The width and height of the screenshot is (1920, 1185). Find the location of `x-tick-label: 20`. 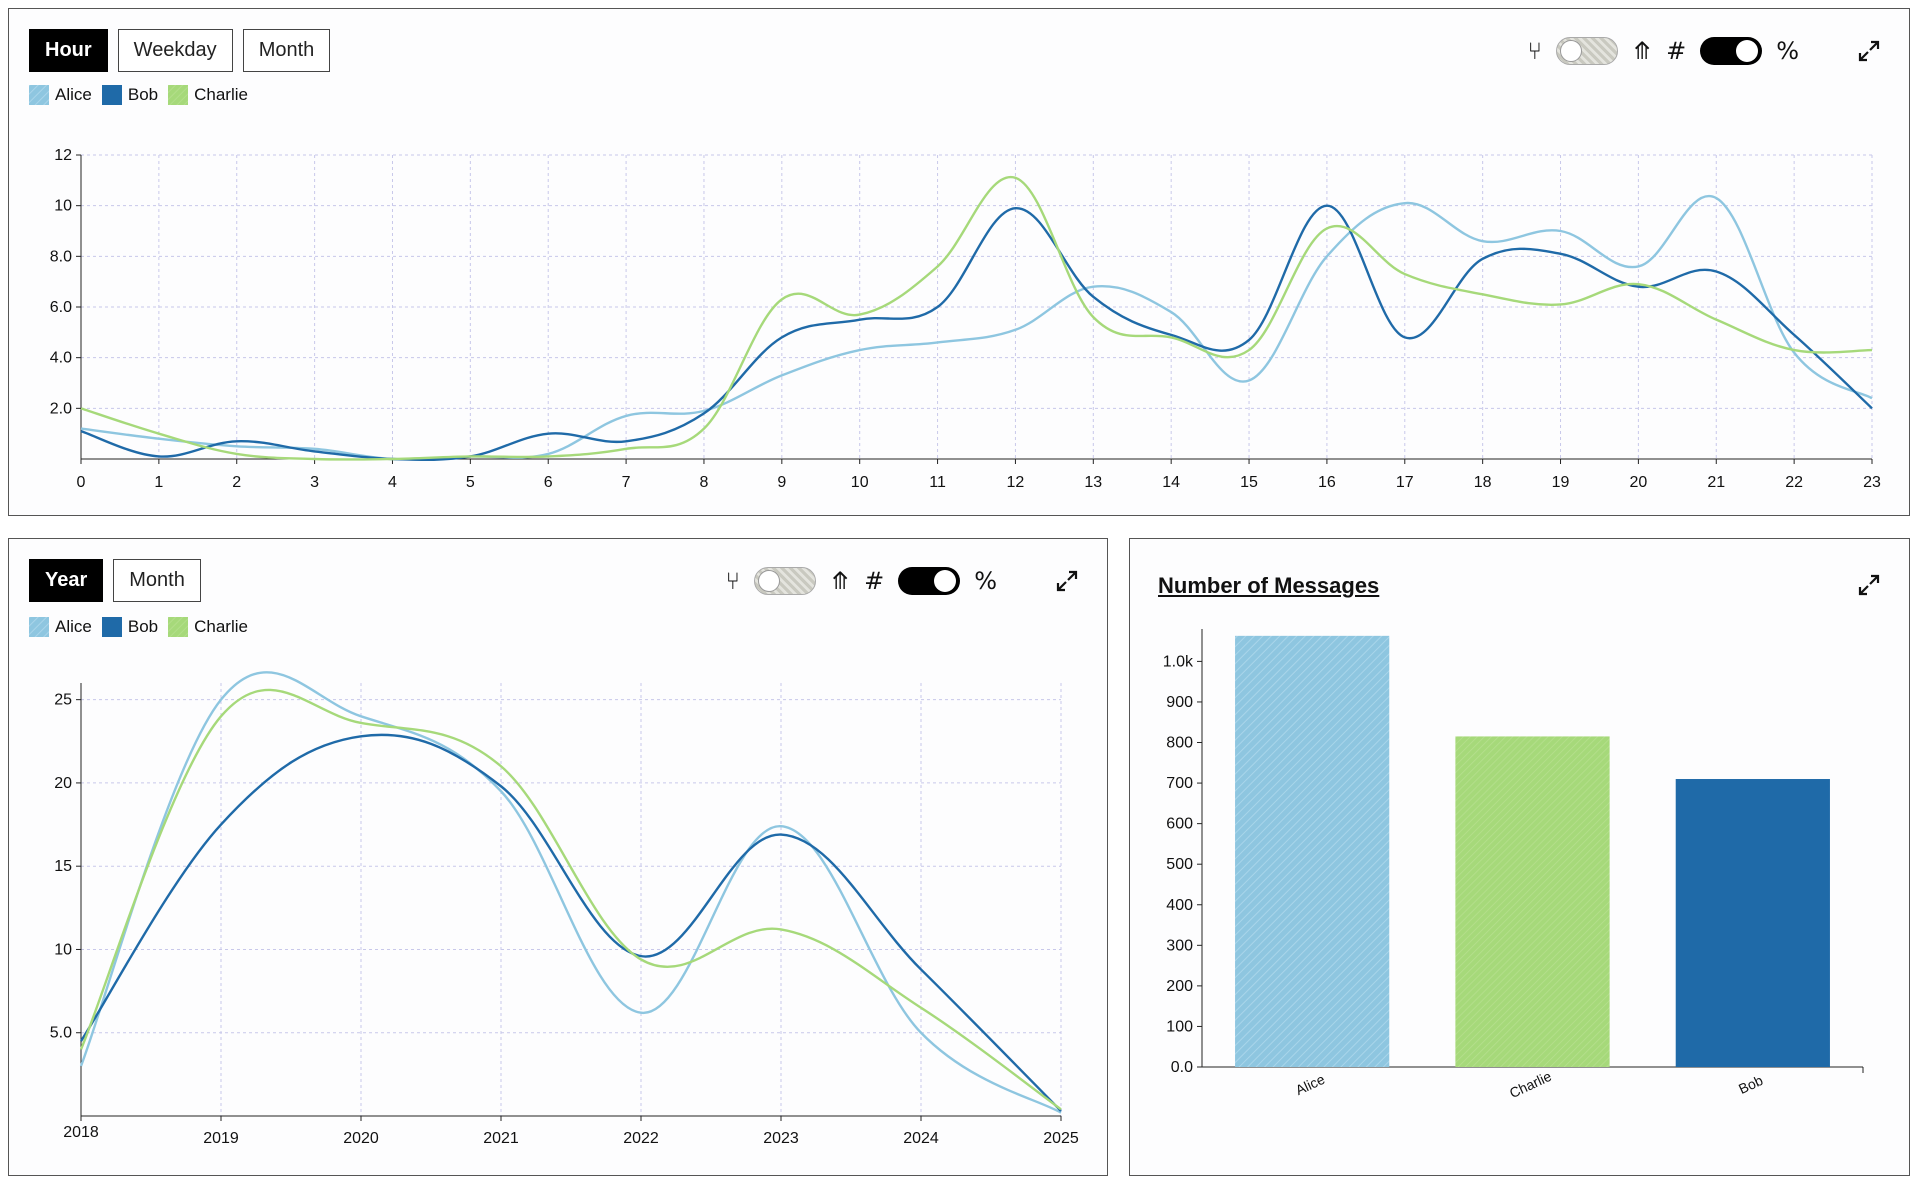

x-tick-label: 20 is located at coordinates (1638, 482).